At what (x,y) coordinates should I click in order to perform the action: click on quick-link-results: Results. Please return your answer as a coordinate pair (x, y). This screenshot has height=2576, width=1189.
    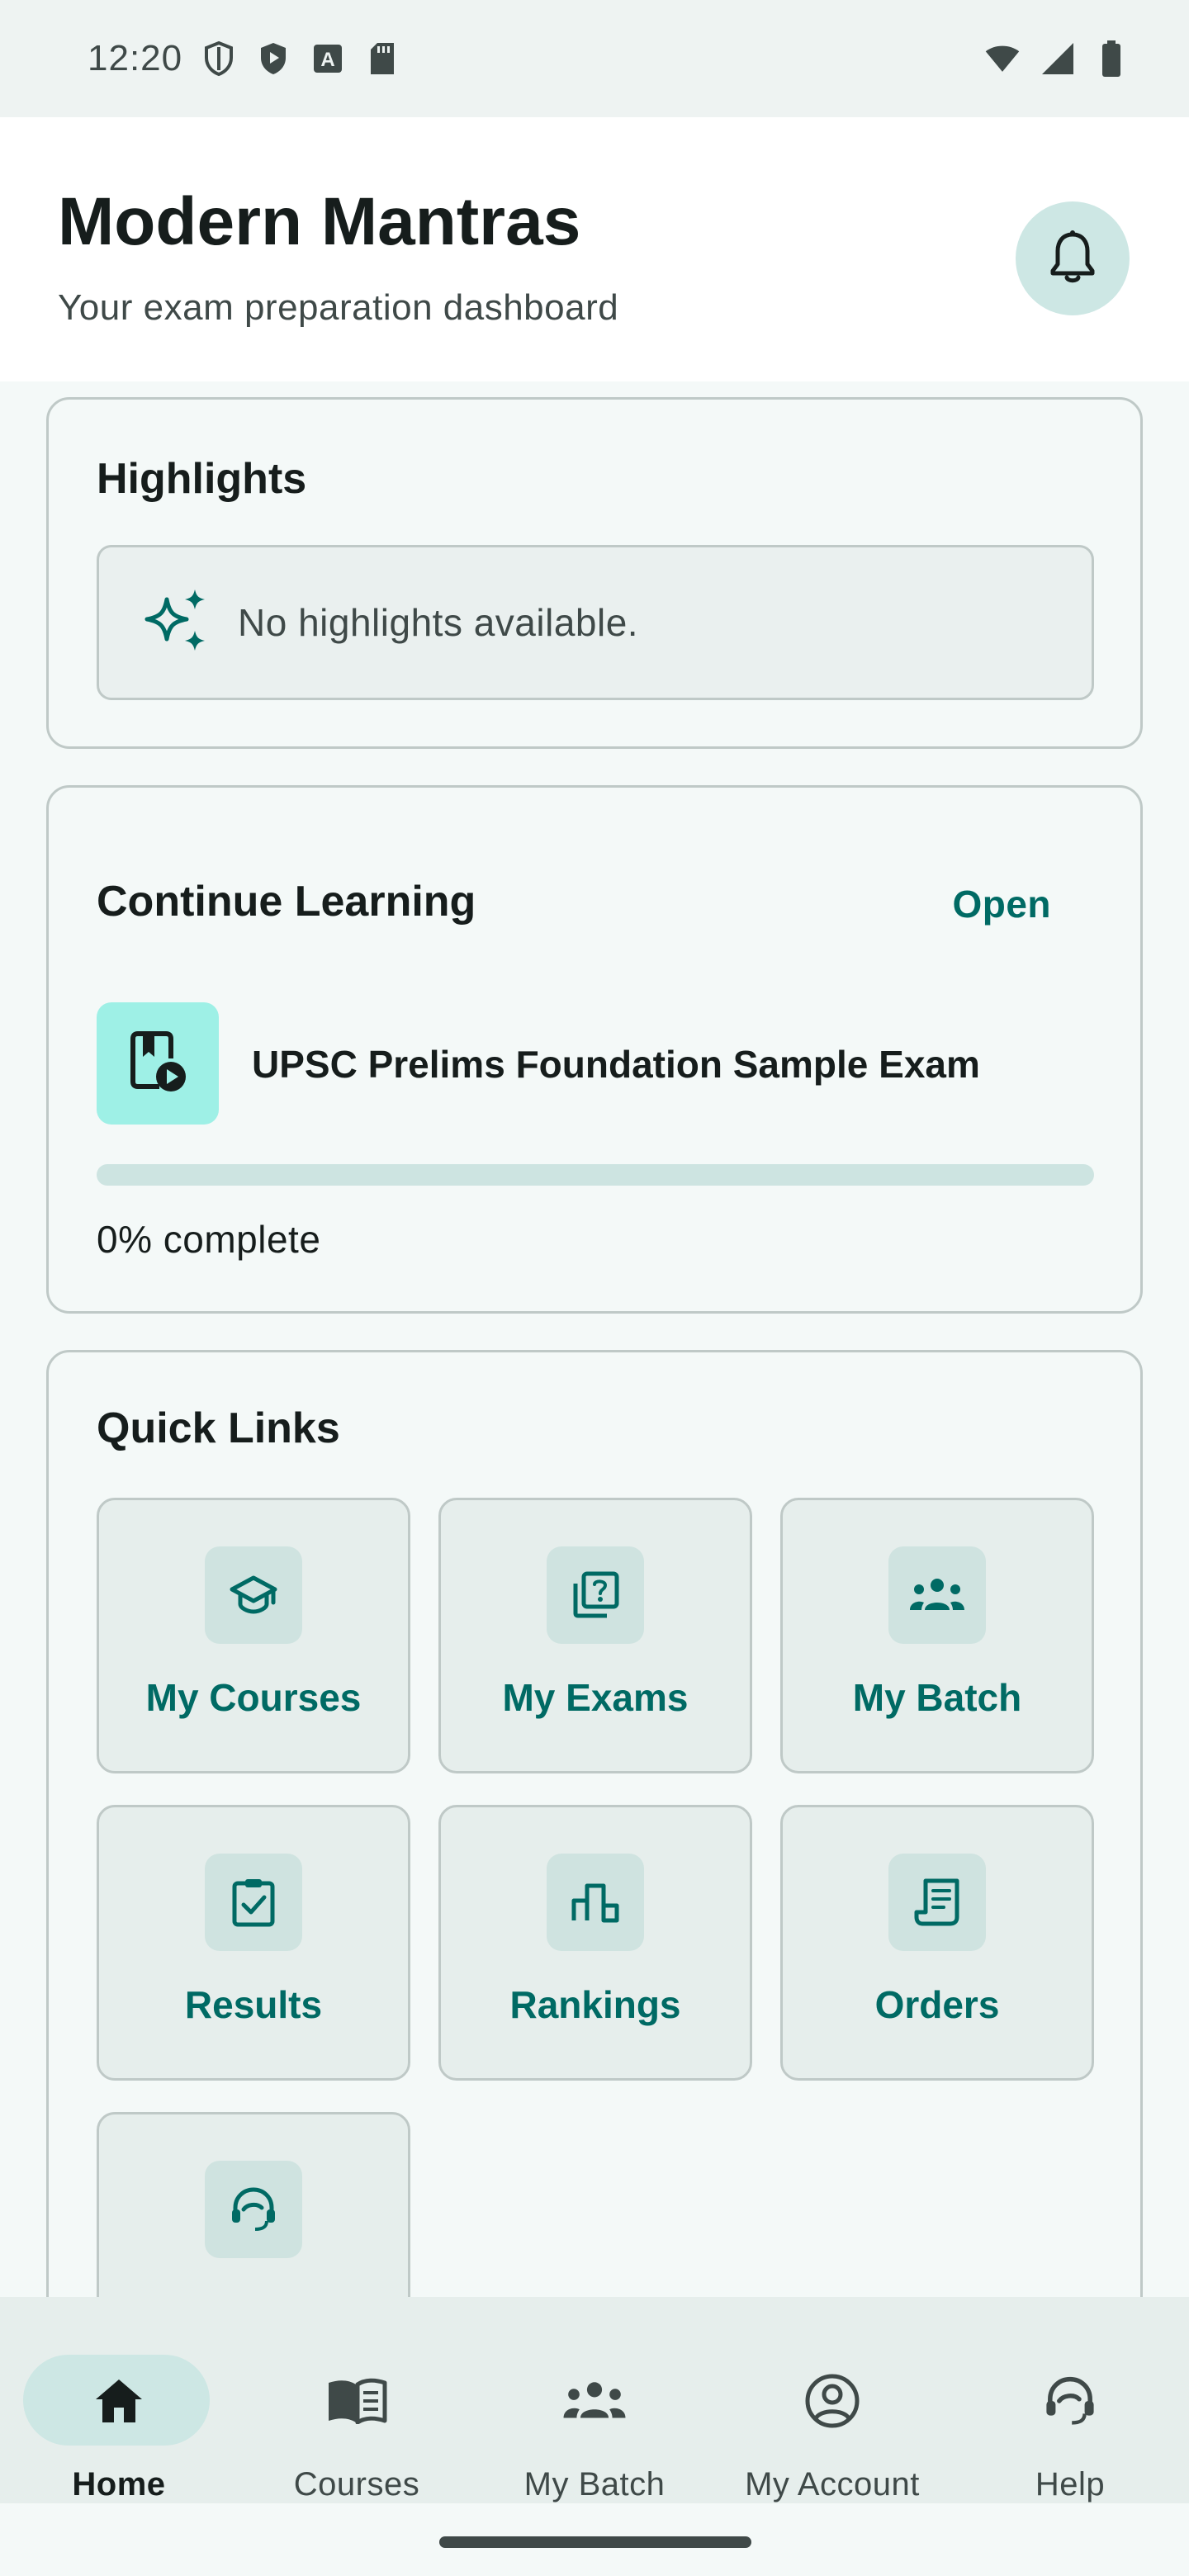
    Looking at the image, I should click on (253, 1943).